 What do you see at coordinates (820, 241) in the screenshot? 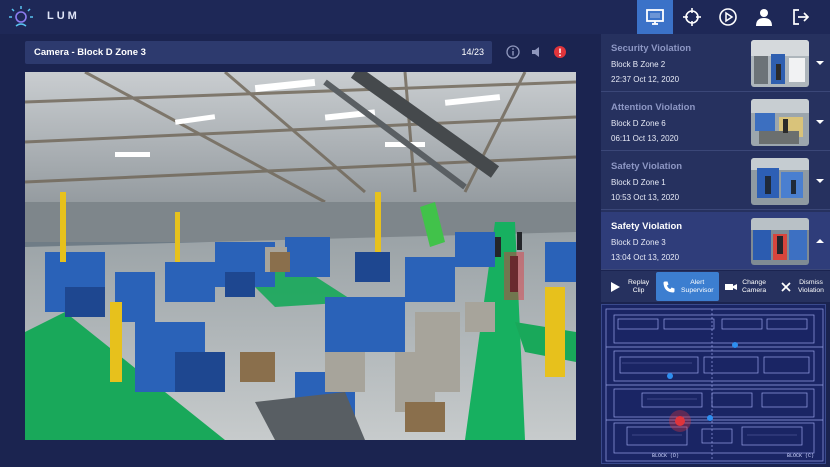
I see `chevron-up-icon` at bounding box center [820, 241].